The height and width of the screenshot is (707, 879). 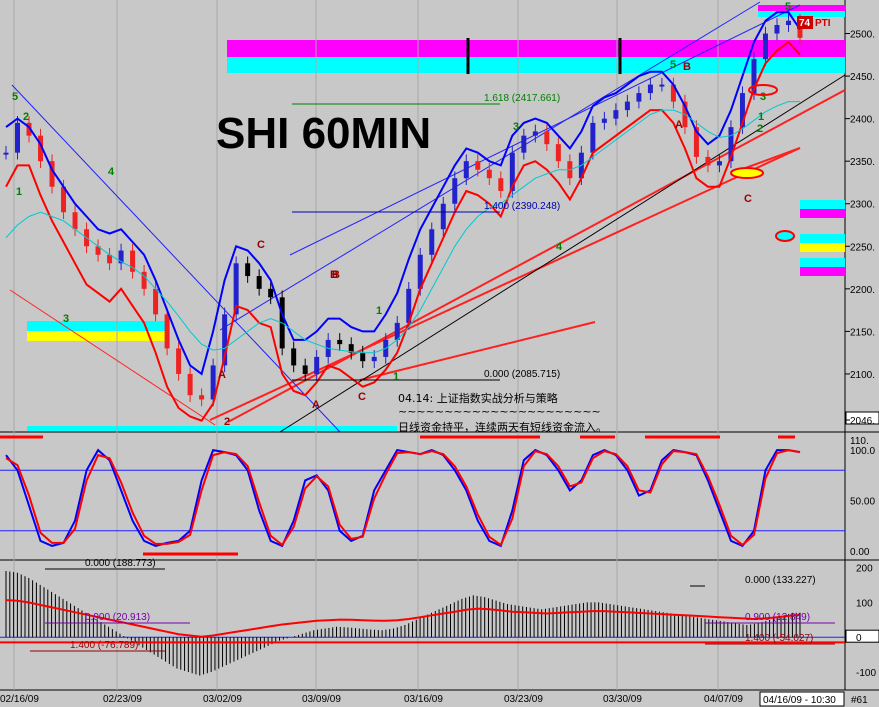 I want to click on price-tick: 2150., so click(x=862, y=332).